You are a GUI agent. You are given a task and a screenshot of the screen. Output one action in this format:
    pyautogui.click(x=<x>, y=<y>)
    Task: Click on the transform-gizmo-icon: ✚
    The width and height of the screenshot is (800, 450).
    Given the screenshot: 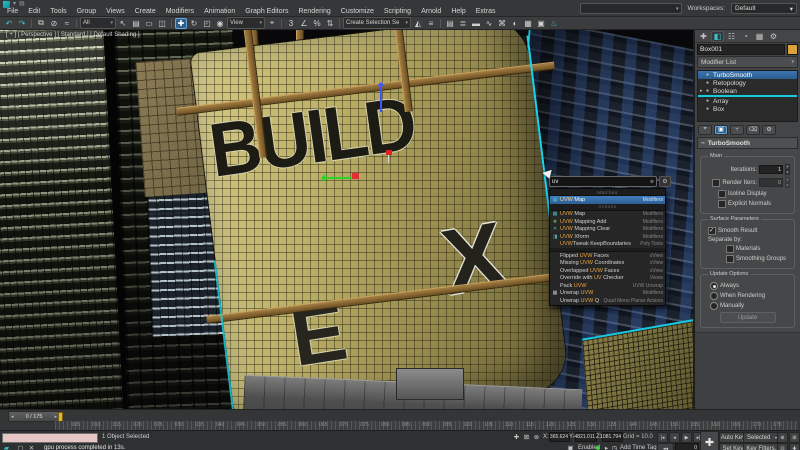 What is the action you would take?
    pyautogui.click(x=516, y=436)
    